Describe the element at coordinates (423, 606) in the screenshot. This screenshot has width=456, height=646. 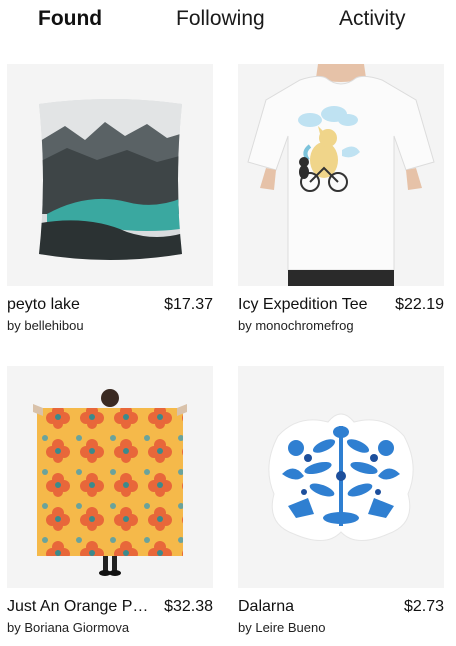
I see `product-price: $2.73` at that location.